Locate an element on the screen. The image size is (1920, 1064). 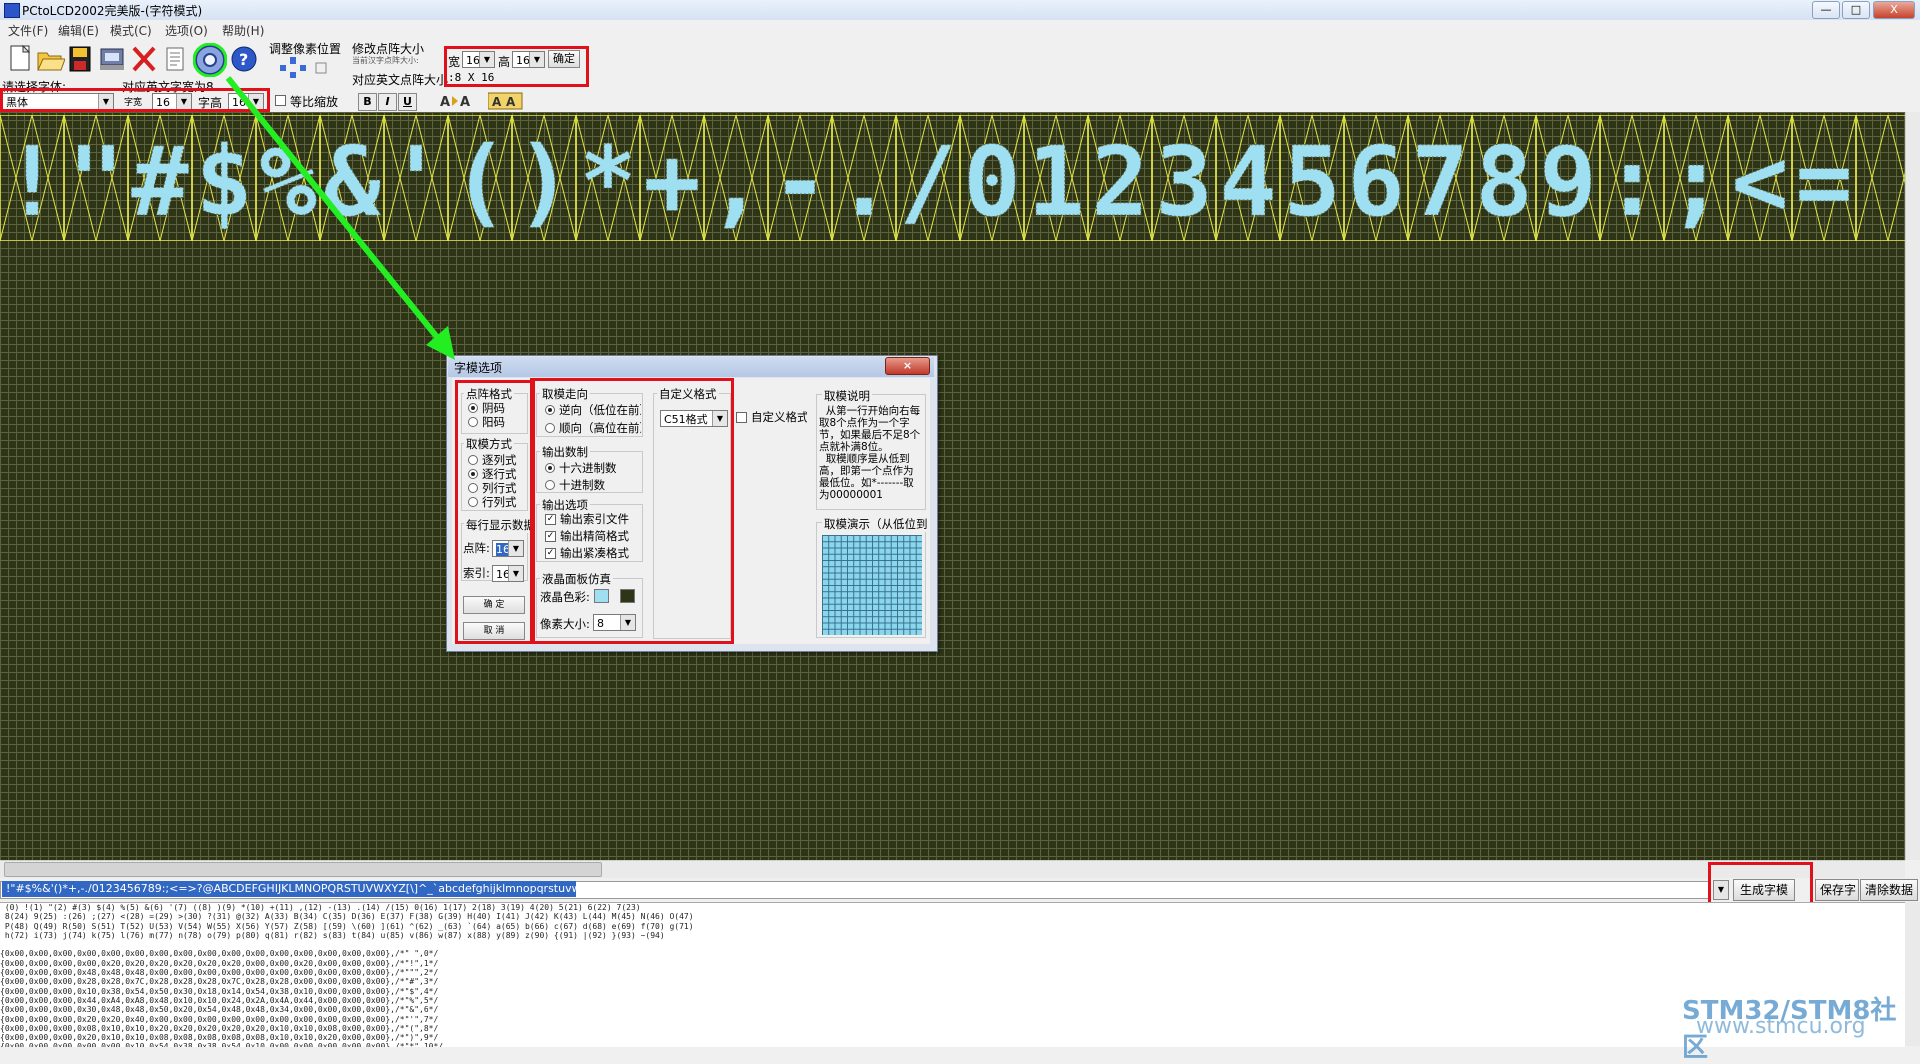
preview-char: 8 is located at coordinates (1504, 182).